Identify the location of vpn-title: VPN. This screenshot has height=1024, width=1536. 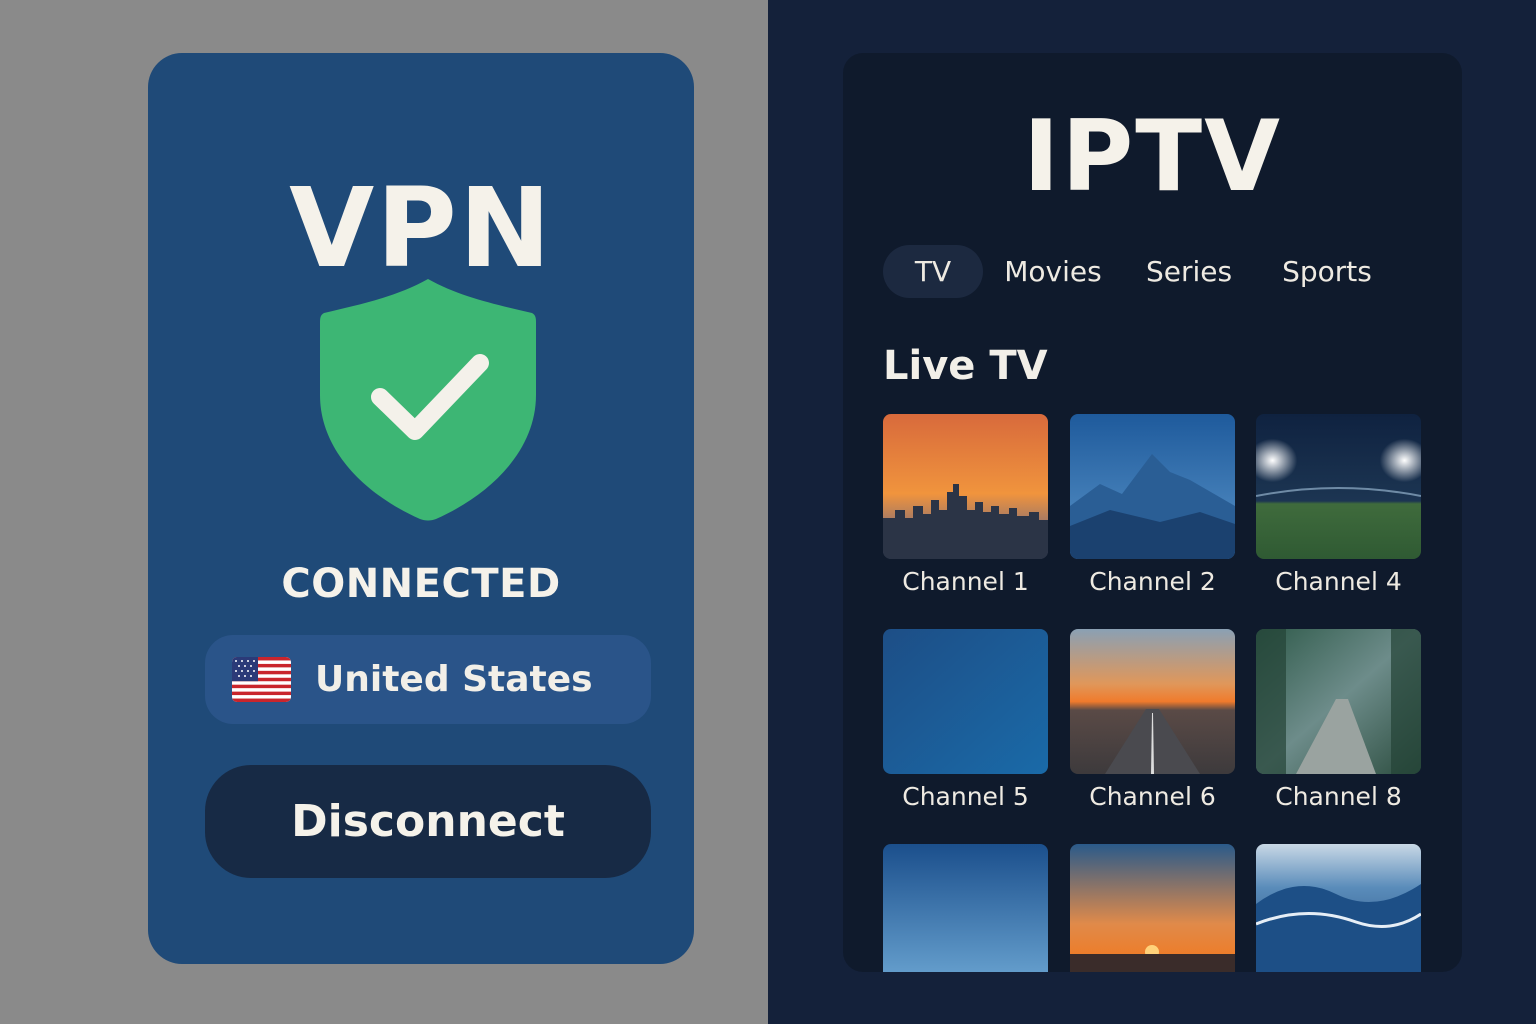
(421, 228).